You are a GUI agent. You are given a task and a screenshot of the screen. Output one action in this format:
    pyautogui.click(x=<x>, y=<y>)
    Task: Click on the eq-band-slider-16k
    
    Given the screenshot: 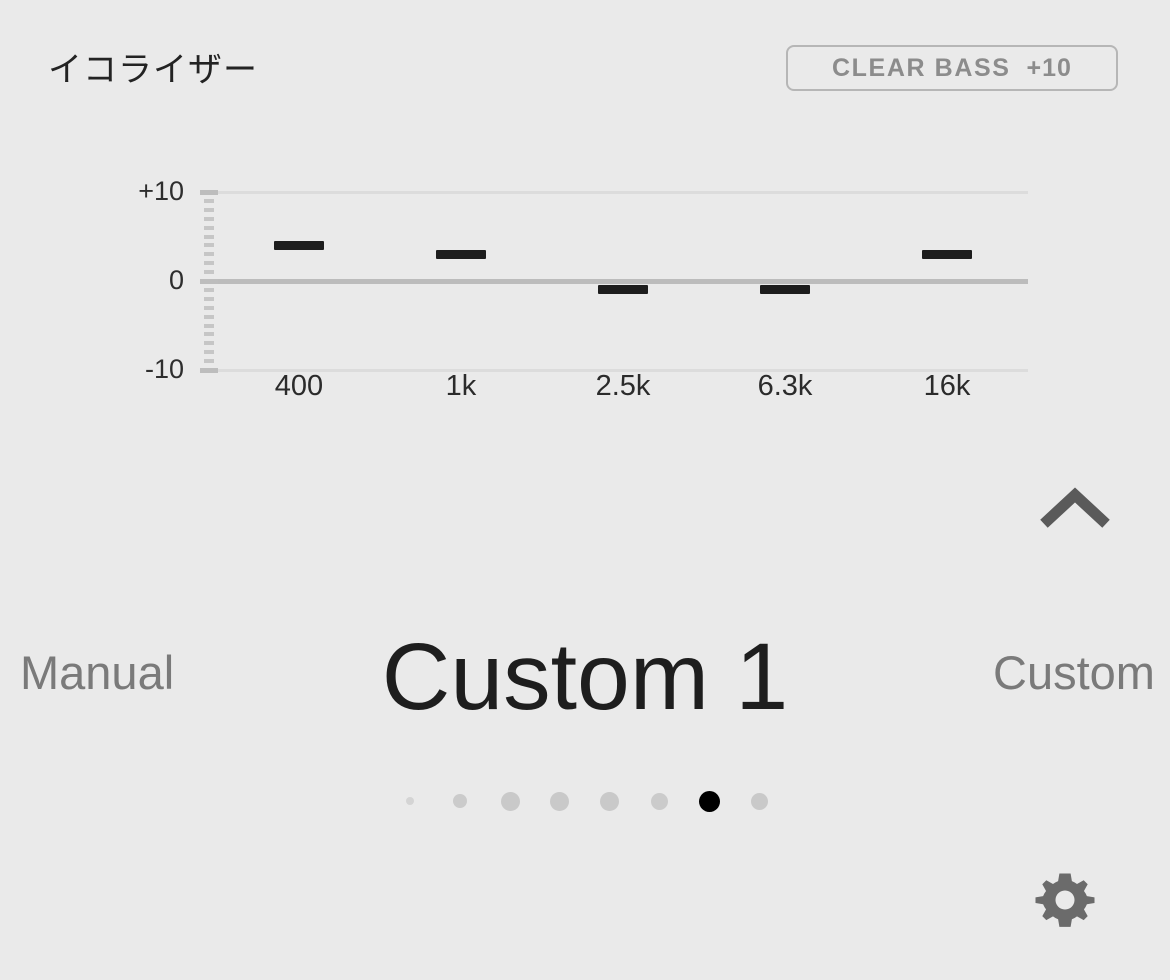 What is the action you would take?
    pyautogui.click(x=947, y=254)
    